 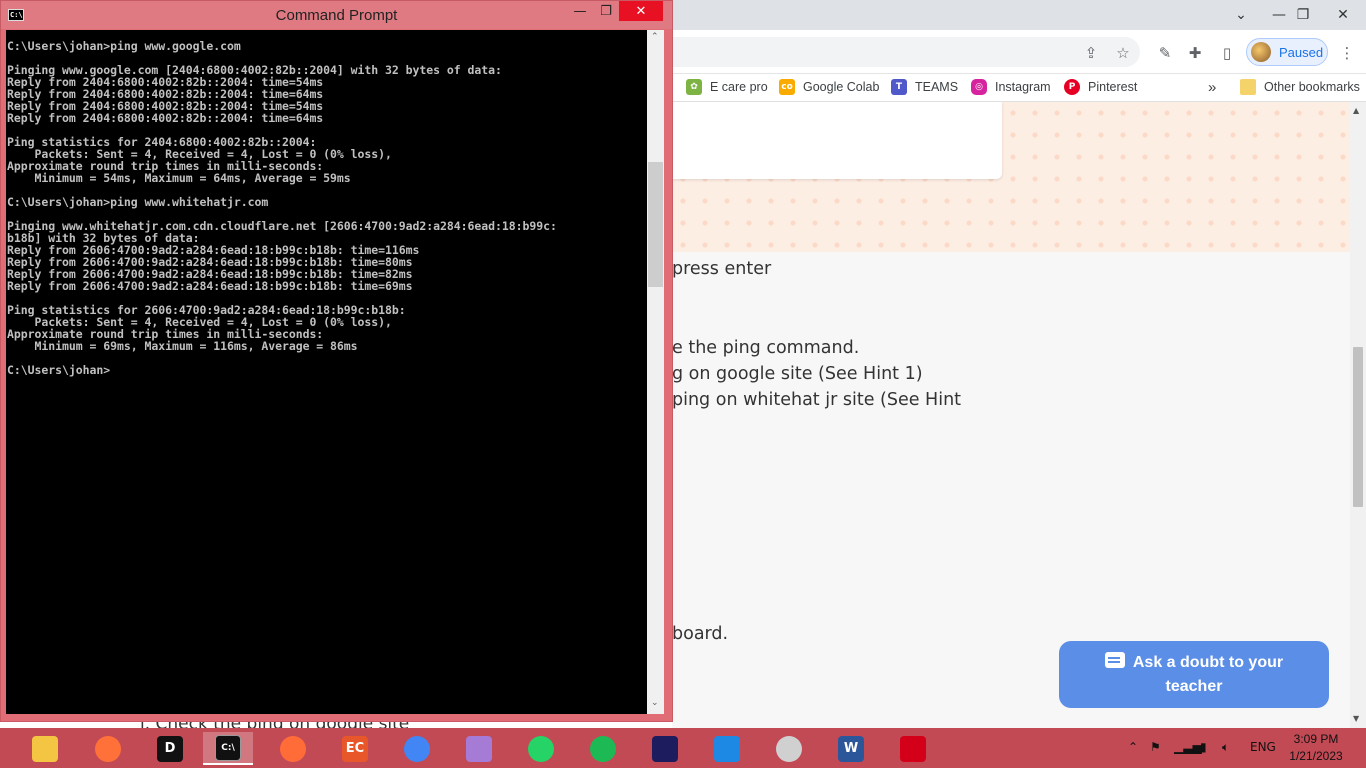 I want to click on chat-icon, so click(x=1114, y=659).